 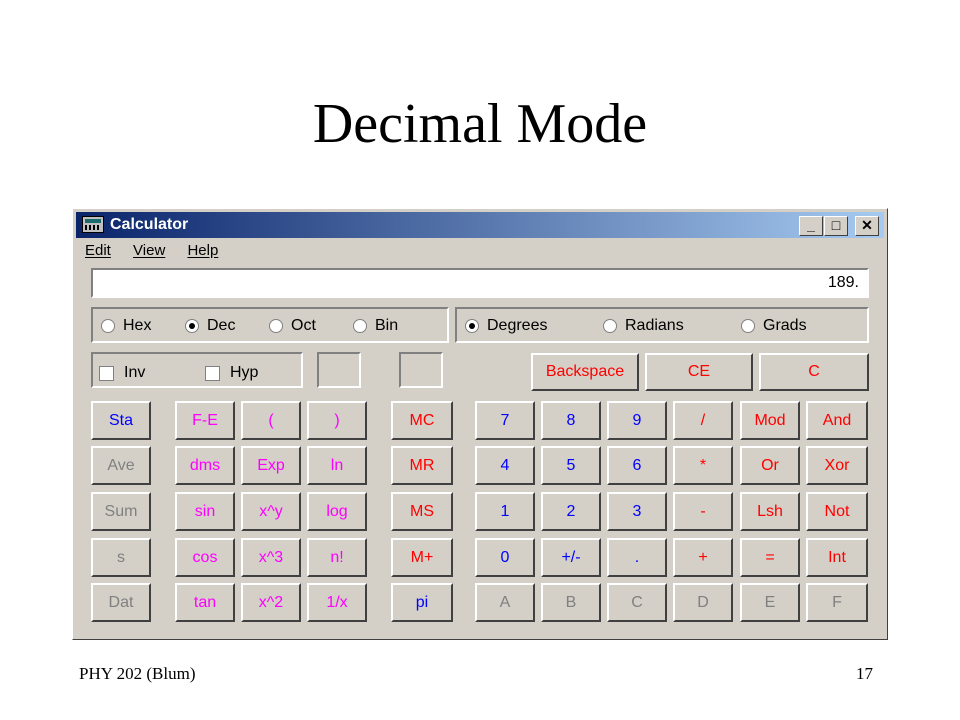 What do you see at coordinates (205, 557) in the screenshot?
I see `key-cos-button: cos` at bounding box center [205, 557].